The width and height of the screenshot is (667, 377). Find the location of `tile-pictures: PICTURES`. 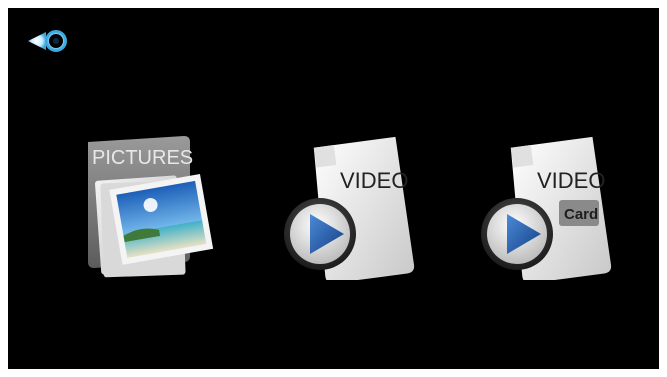

tile-pictures: PICTURES is located at coordinates (149, 206).